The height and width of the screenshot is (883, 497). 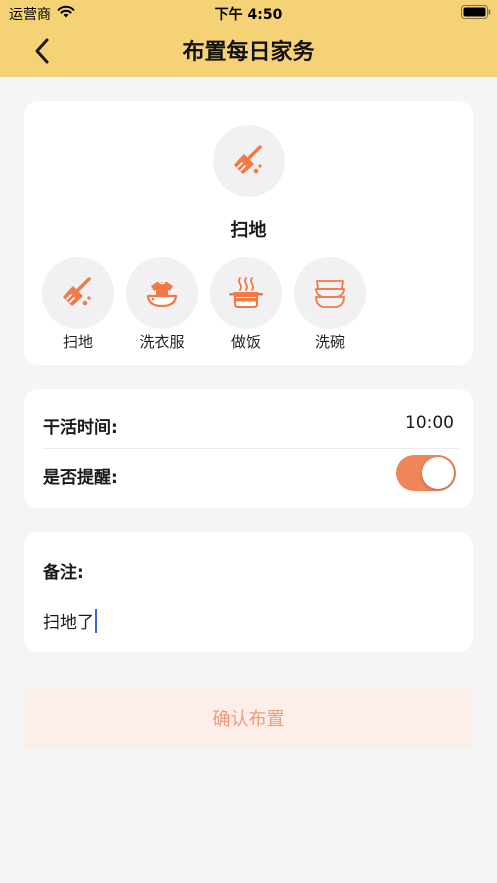 I want to click on task-option-cooking: 做饭, so click(x=246, y=305).